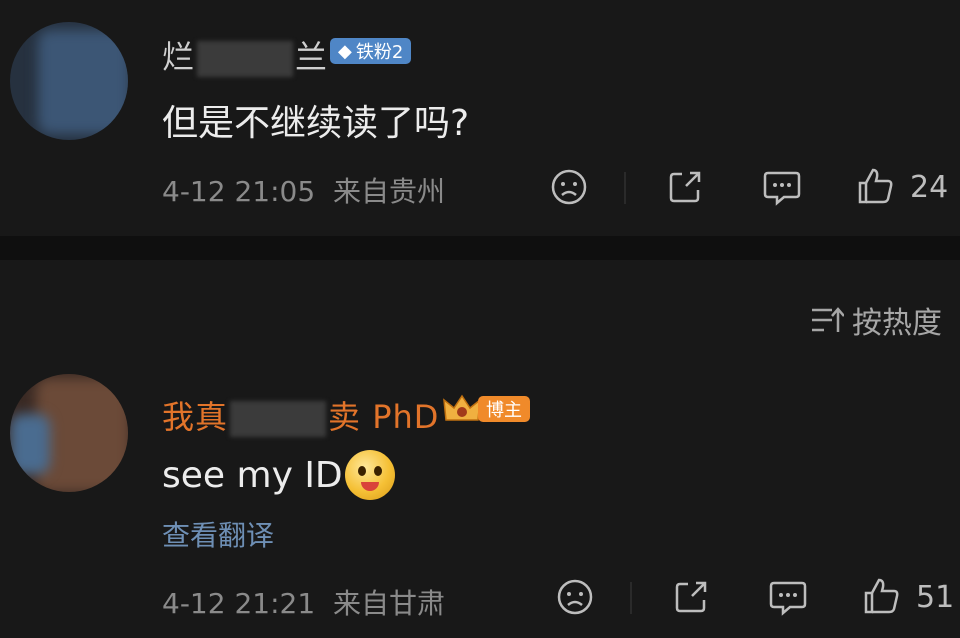 This screenshot has height=638, width=960. Describe the element at coordinates (345, 51) in the screenshot. I see `diamond-icon: ◆` at that location.